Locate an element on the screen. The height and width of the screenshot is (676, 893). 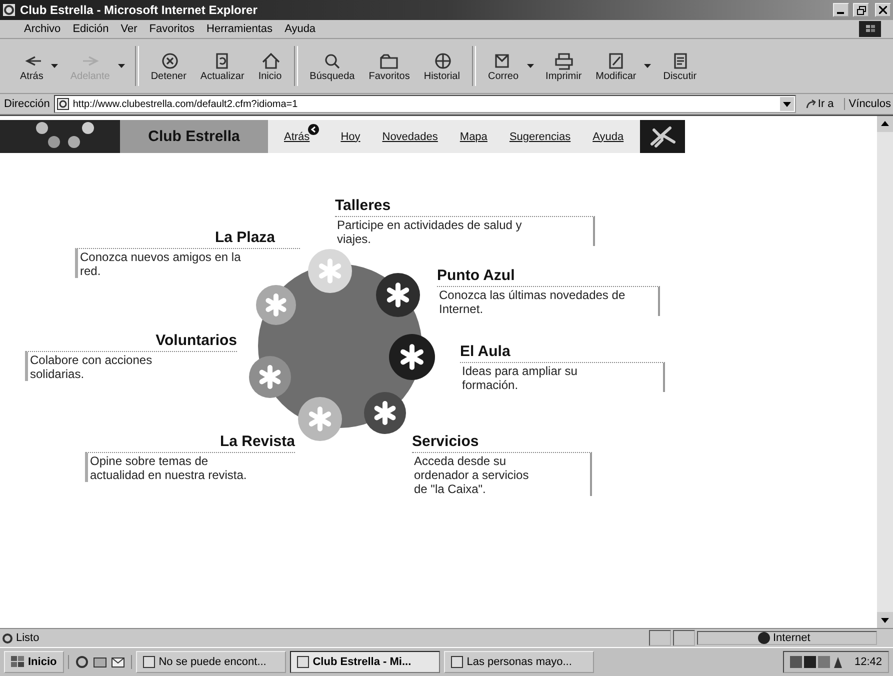
close-button is located at coordinates (883, 10).